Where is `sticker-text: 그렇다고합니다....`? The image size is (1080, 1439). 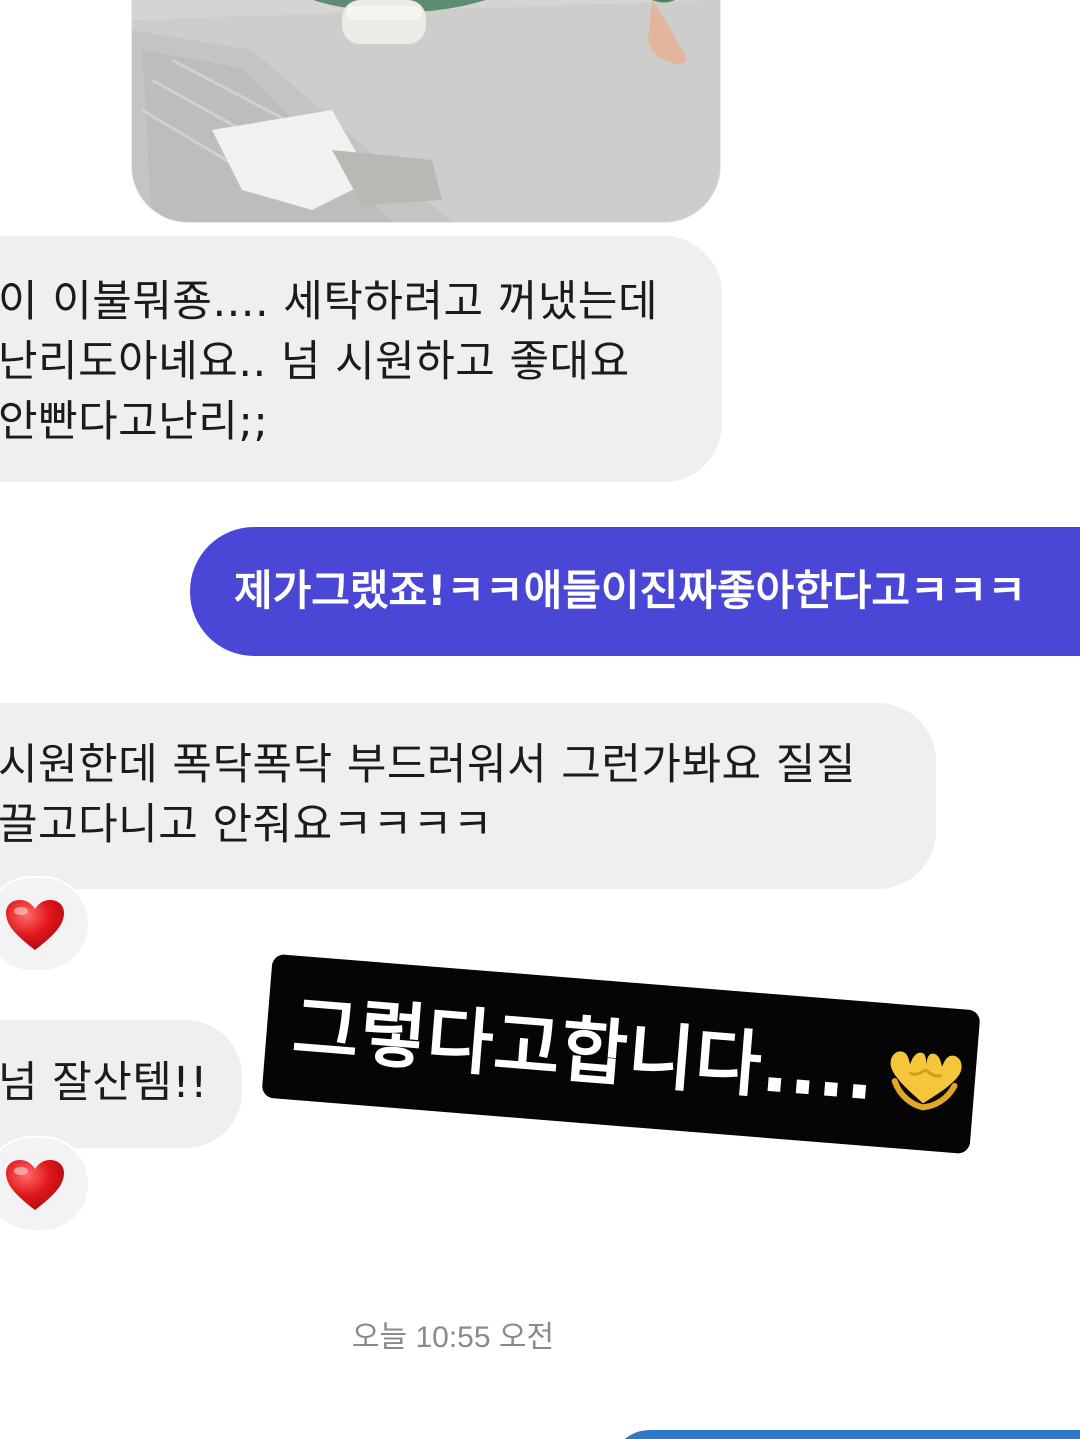
sticker-text: 그렇다고합니다.... is located at coordinates (584, 1051).